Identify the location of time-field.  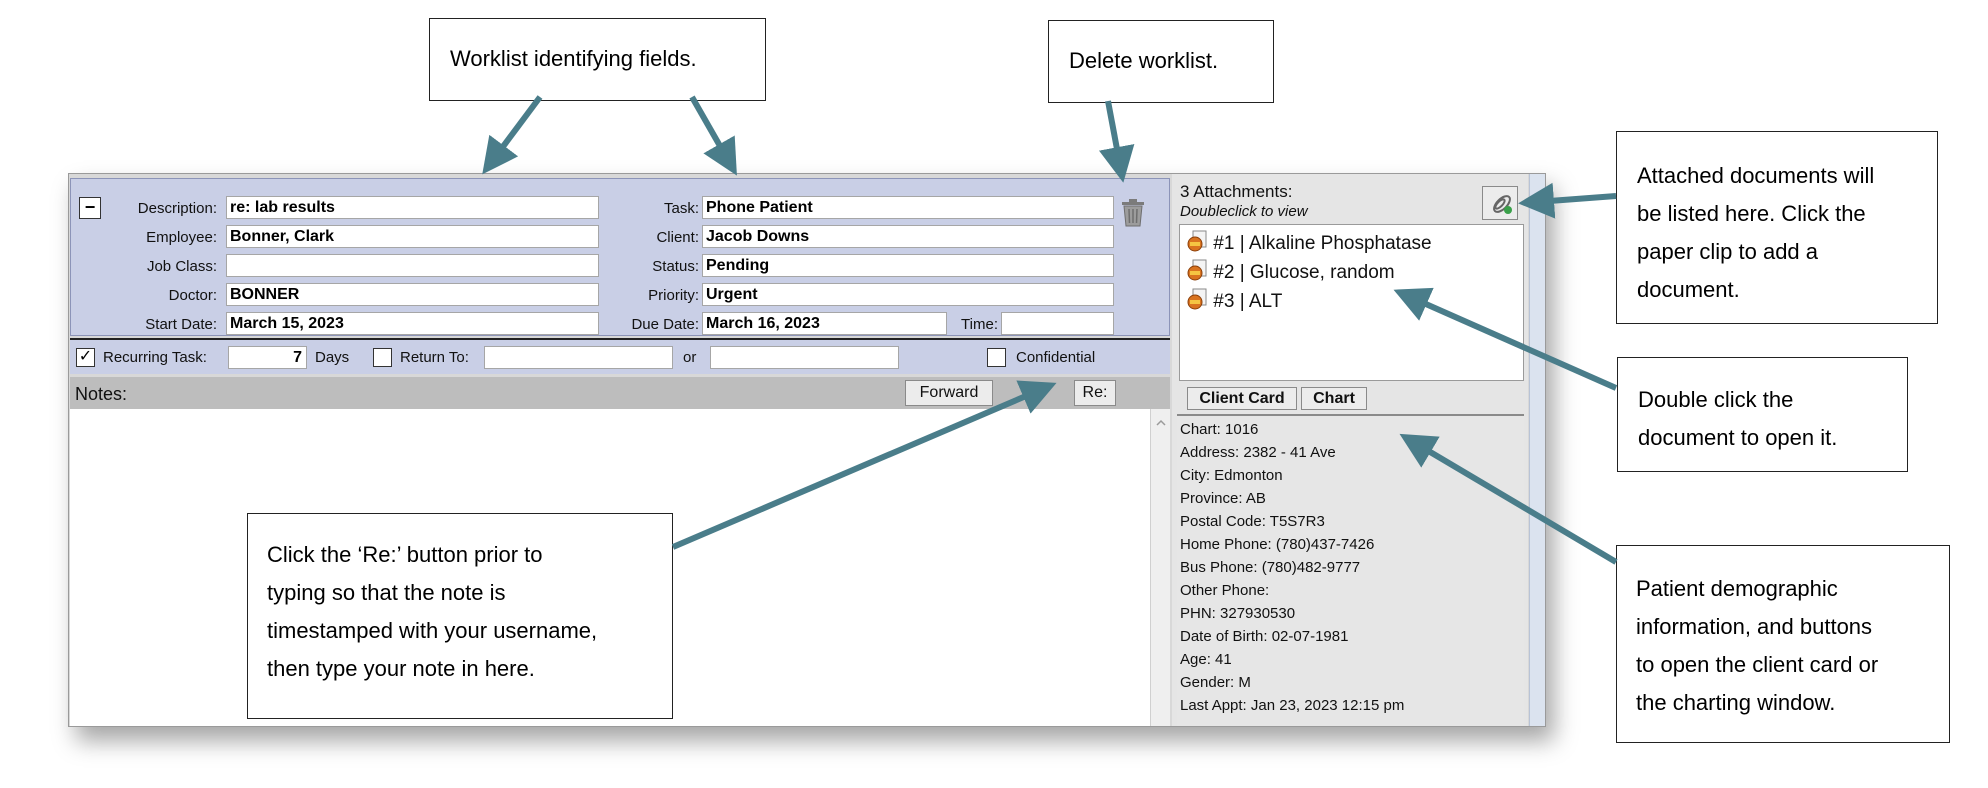
(1057, 323).